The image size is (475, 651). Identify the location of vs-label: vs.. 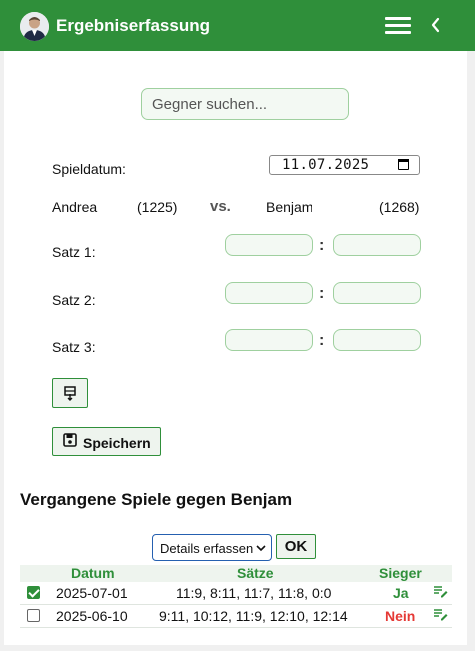
(220, 206).